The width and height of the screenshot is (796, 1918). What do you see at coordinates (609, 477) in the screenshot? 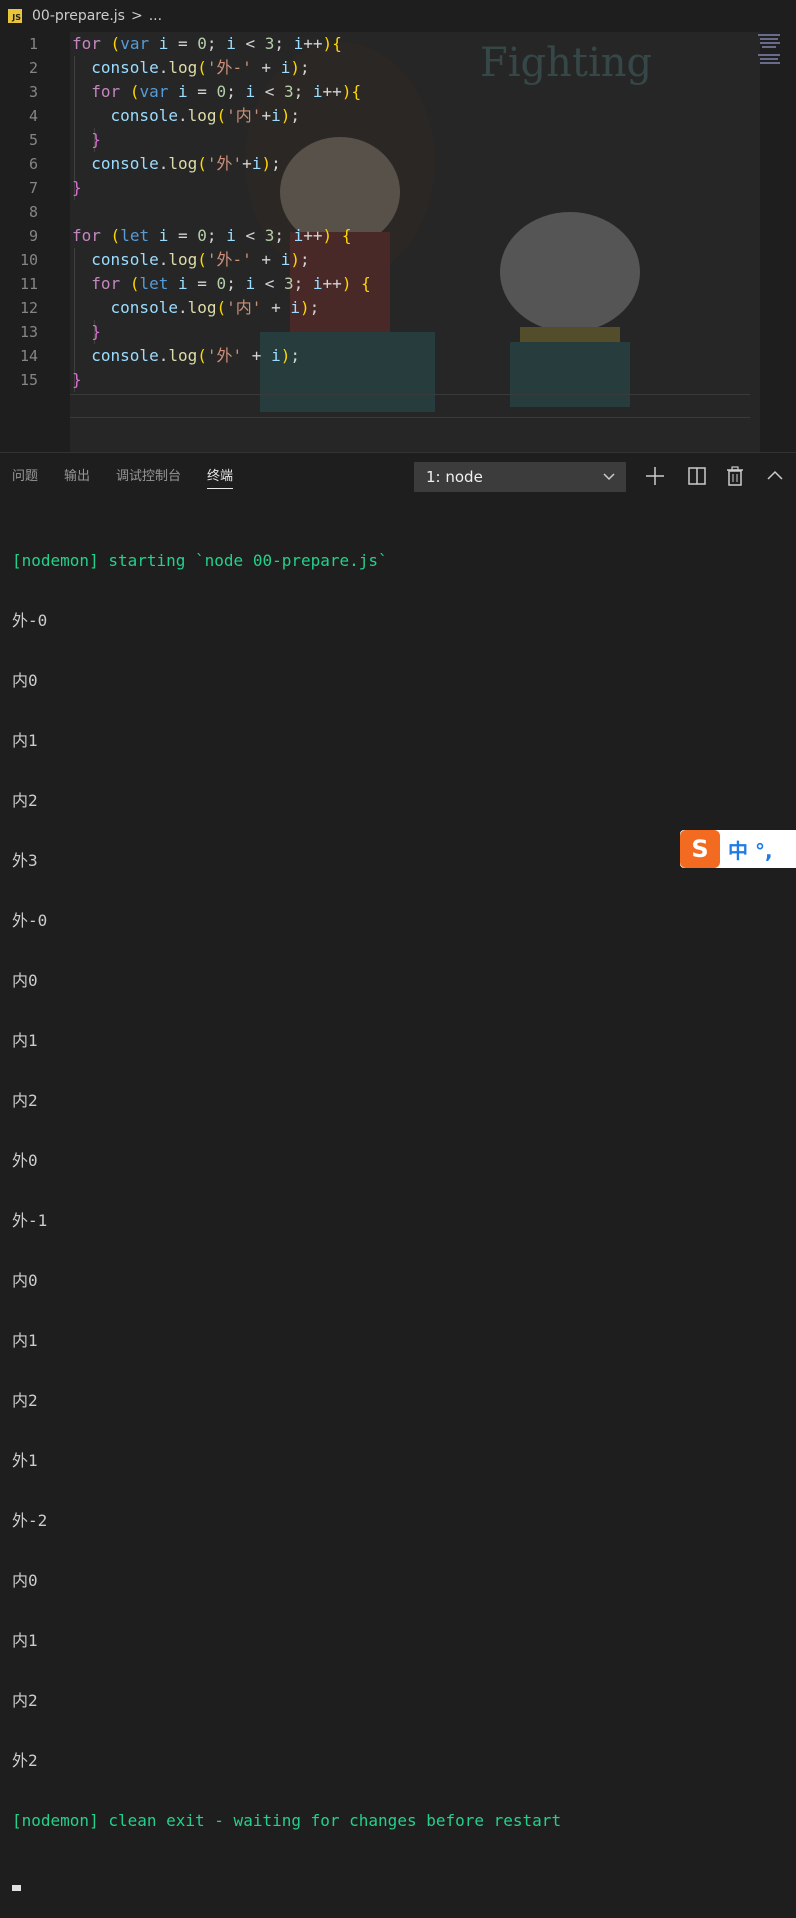
I see `chevron-down-icon` at bounding box center [609, 477].